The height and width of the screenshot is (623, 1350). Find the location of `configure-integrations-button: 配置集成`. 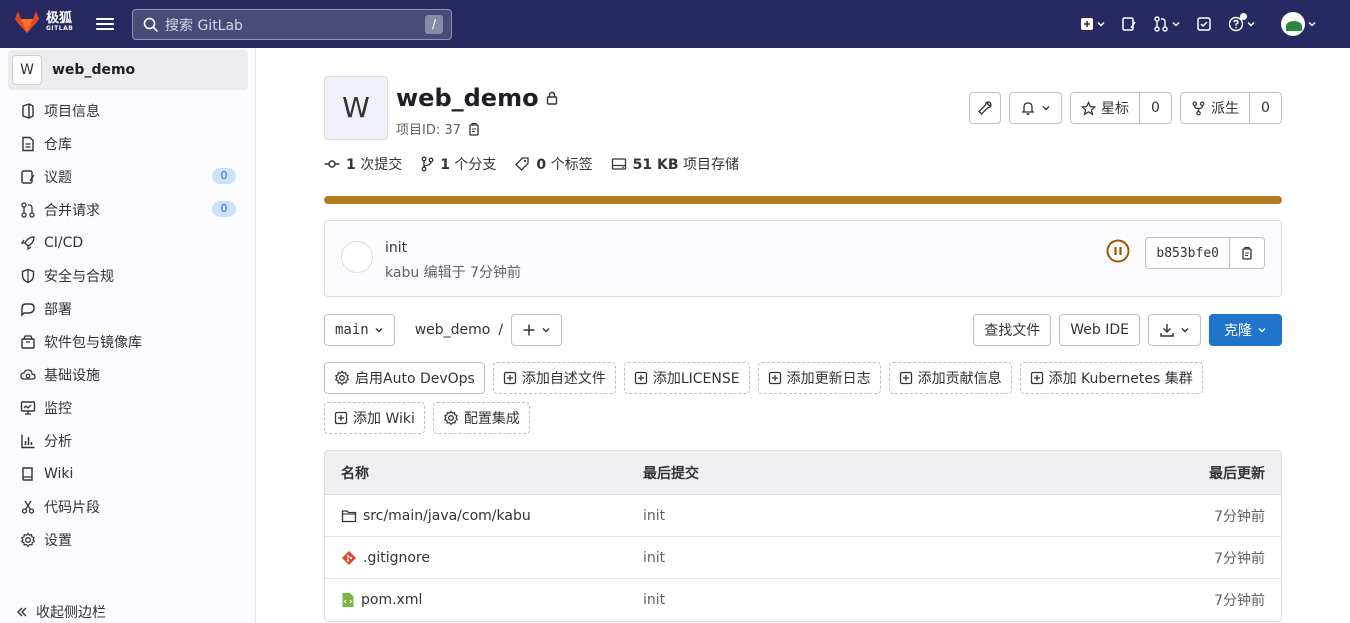

configure-integrations-button: 配置集成 is located at coordinates (481, 418).